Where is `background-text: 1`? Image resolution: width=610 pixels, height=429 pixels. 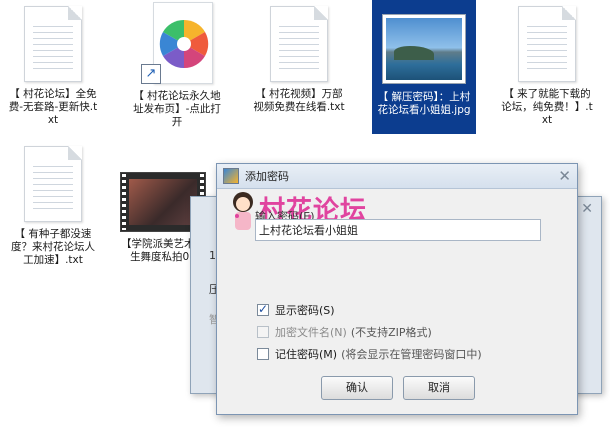 background-text: 1 is located at coordinates (212, 255).